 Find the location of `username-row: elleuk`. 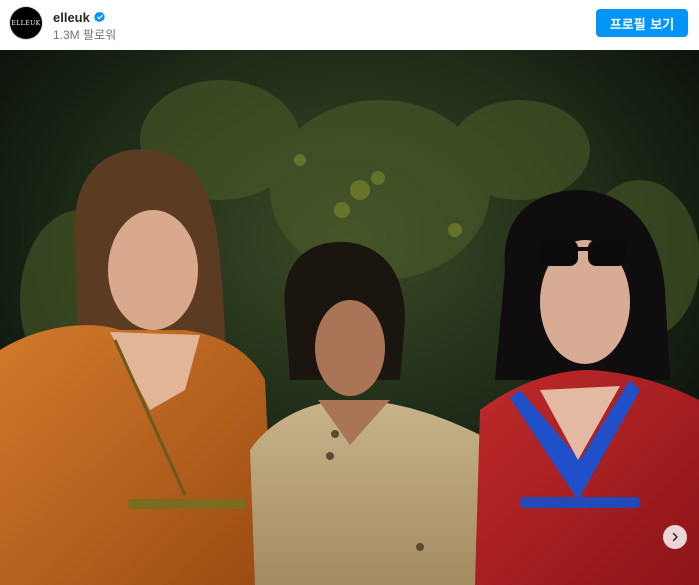

username-row: elleuk is located at coordinates (79, 17).